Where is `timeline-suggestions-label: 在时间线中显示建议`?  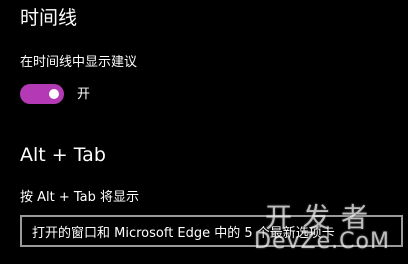 timeline-suggestions-label: 在时间线中显示建议 is located at coordinates (79, 62).